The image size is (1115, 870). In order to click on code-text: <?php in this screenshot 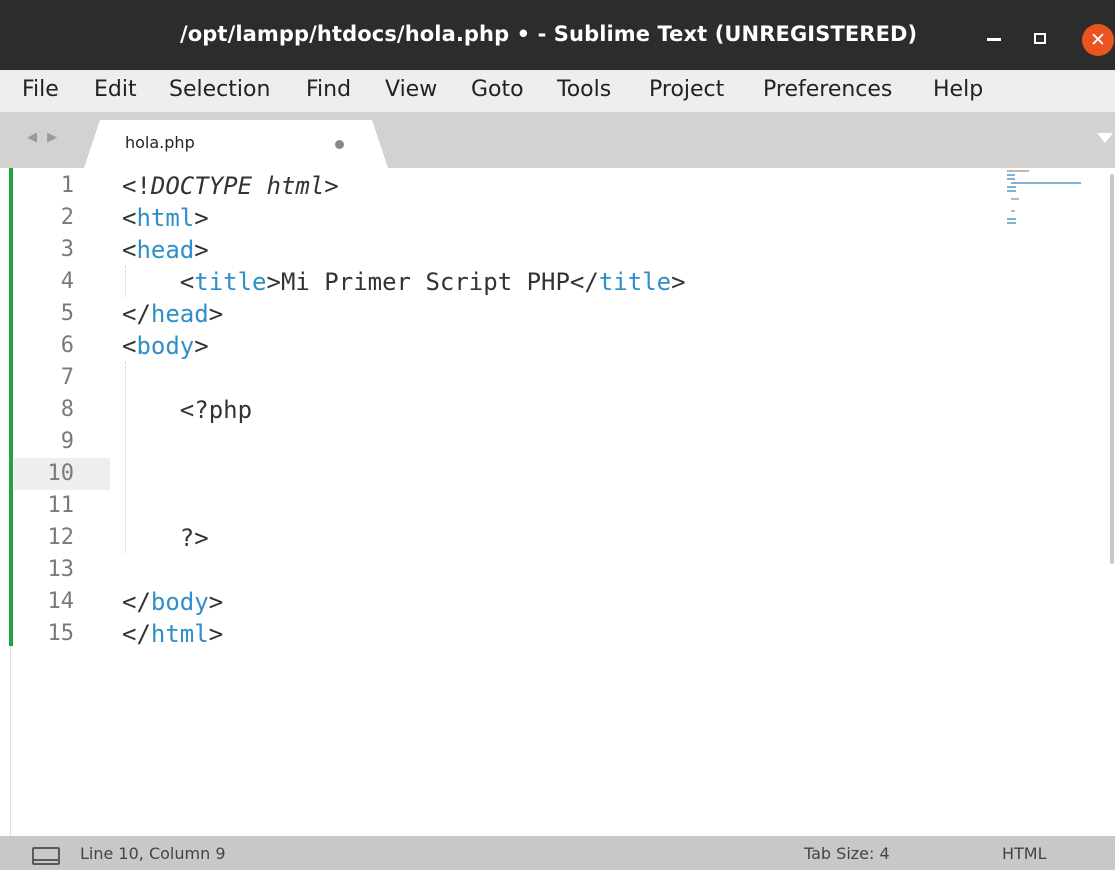, I will do `click(187, 410)`.